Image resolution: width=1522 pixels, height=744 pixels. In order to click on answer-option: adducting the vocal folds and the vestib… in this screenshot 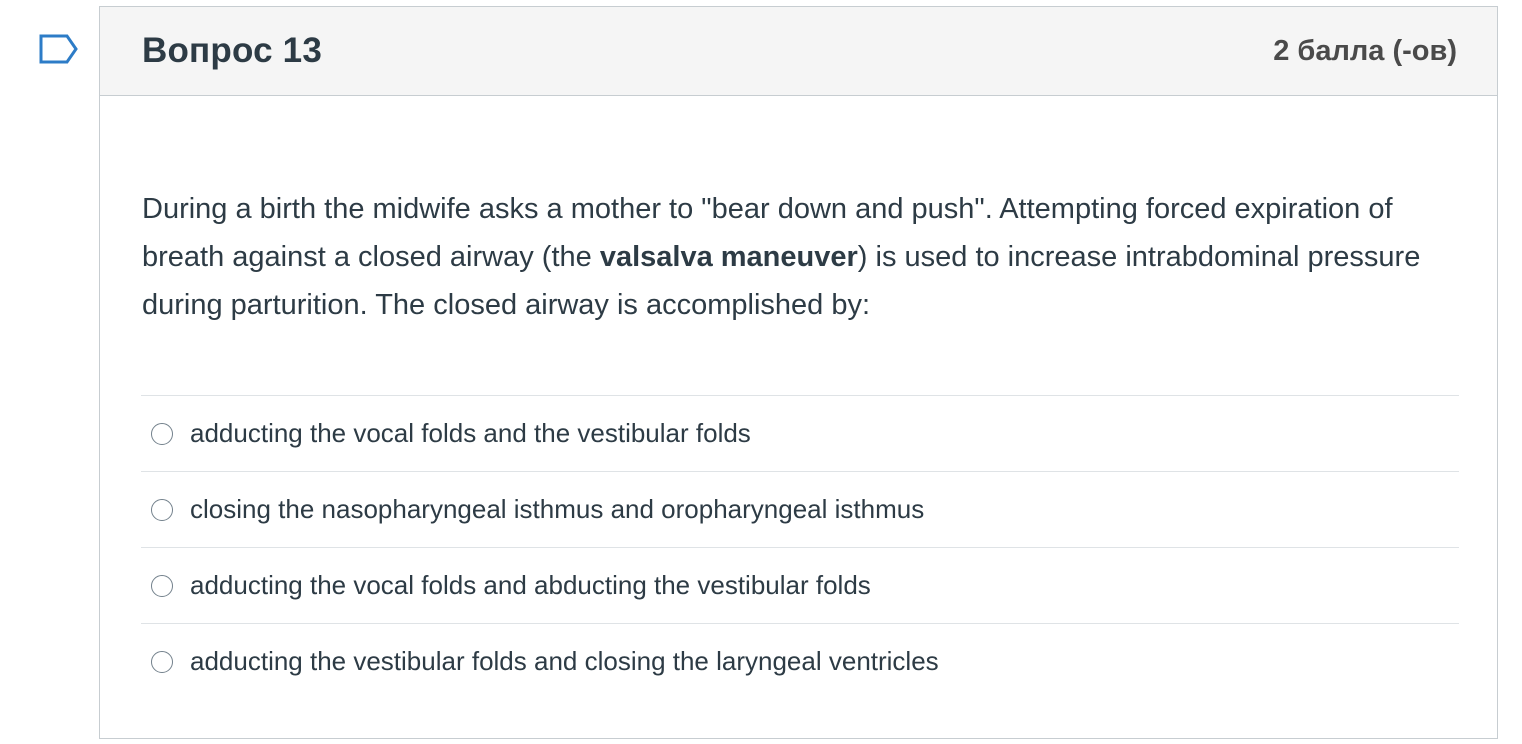, I will do `click(800, 433)`.